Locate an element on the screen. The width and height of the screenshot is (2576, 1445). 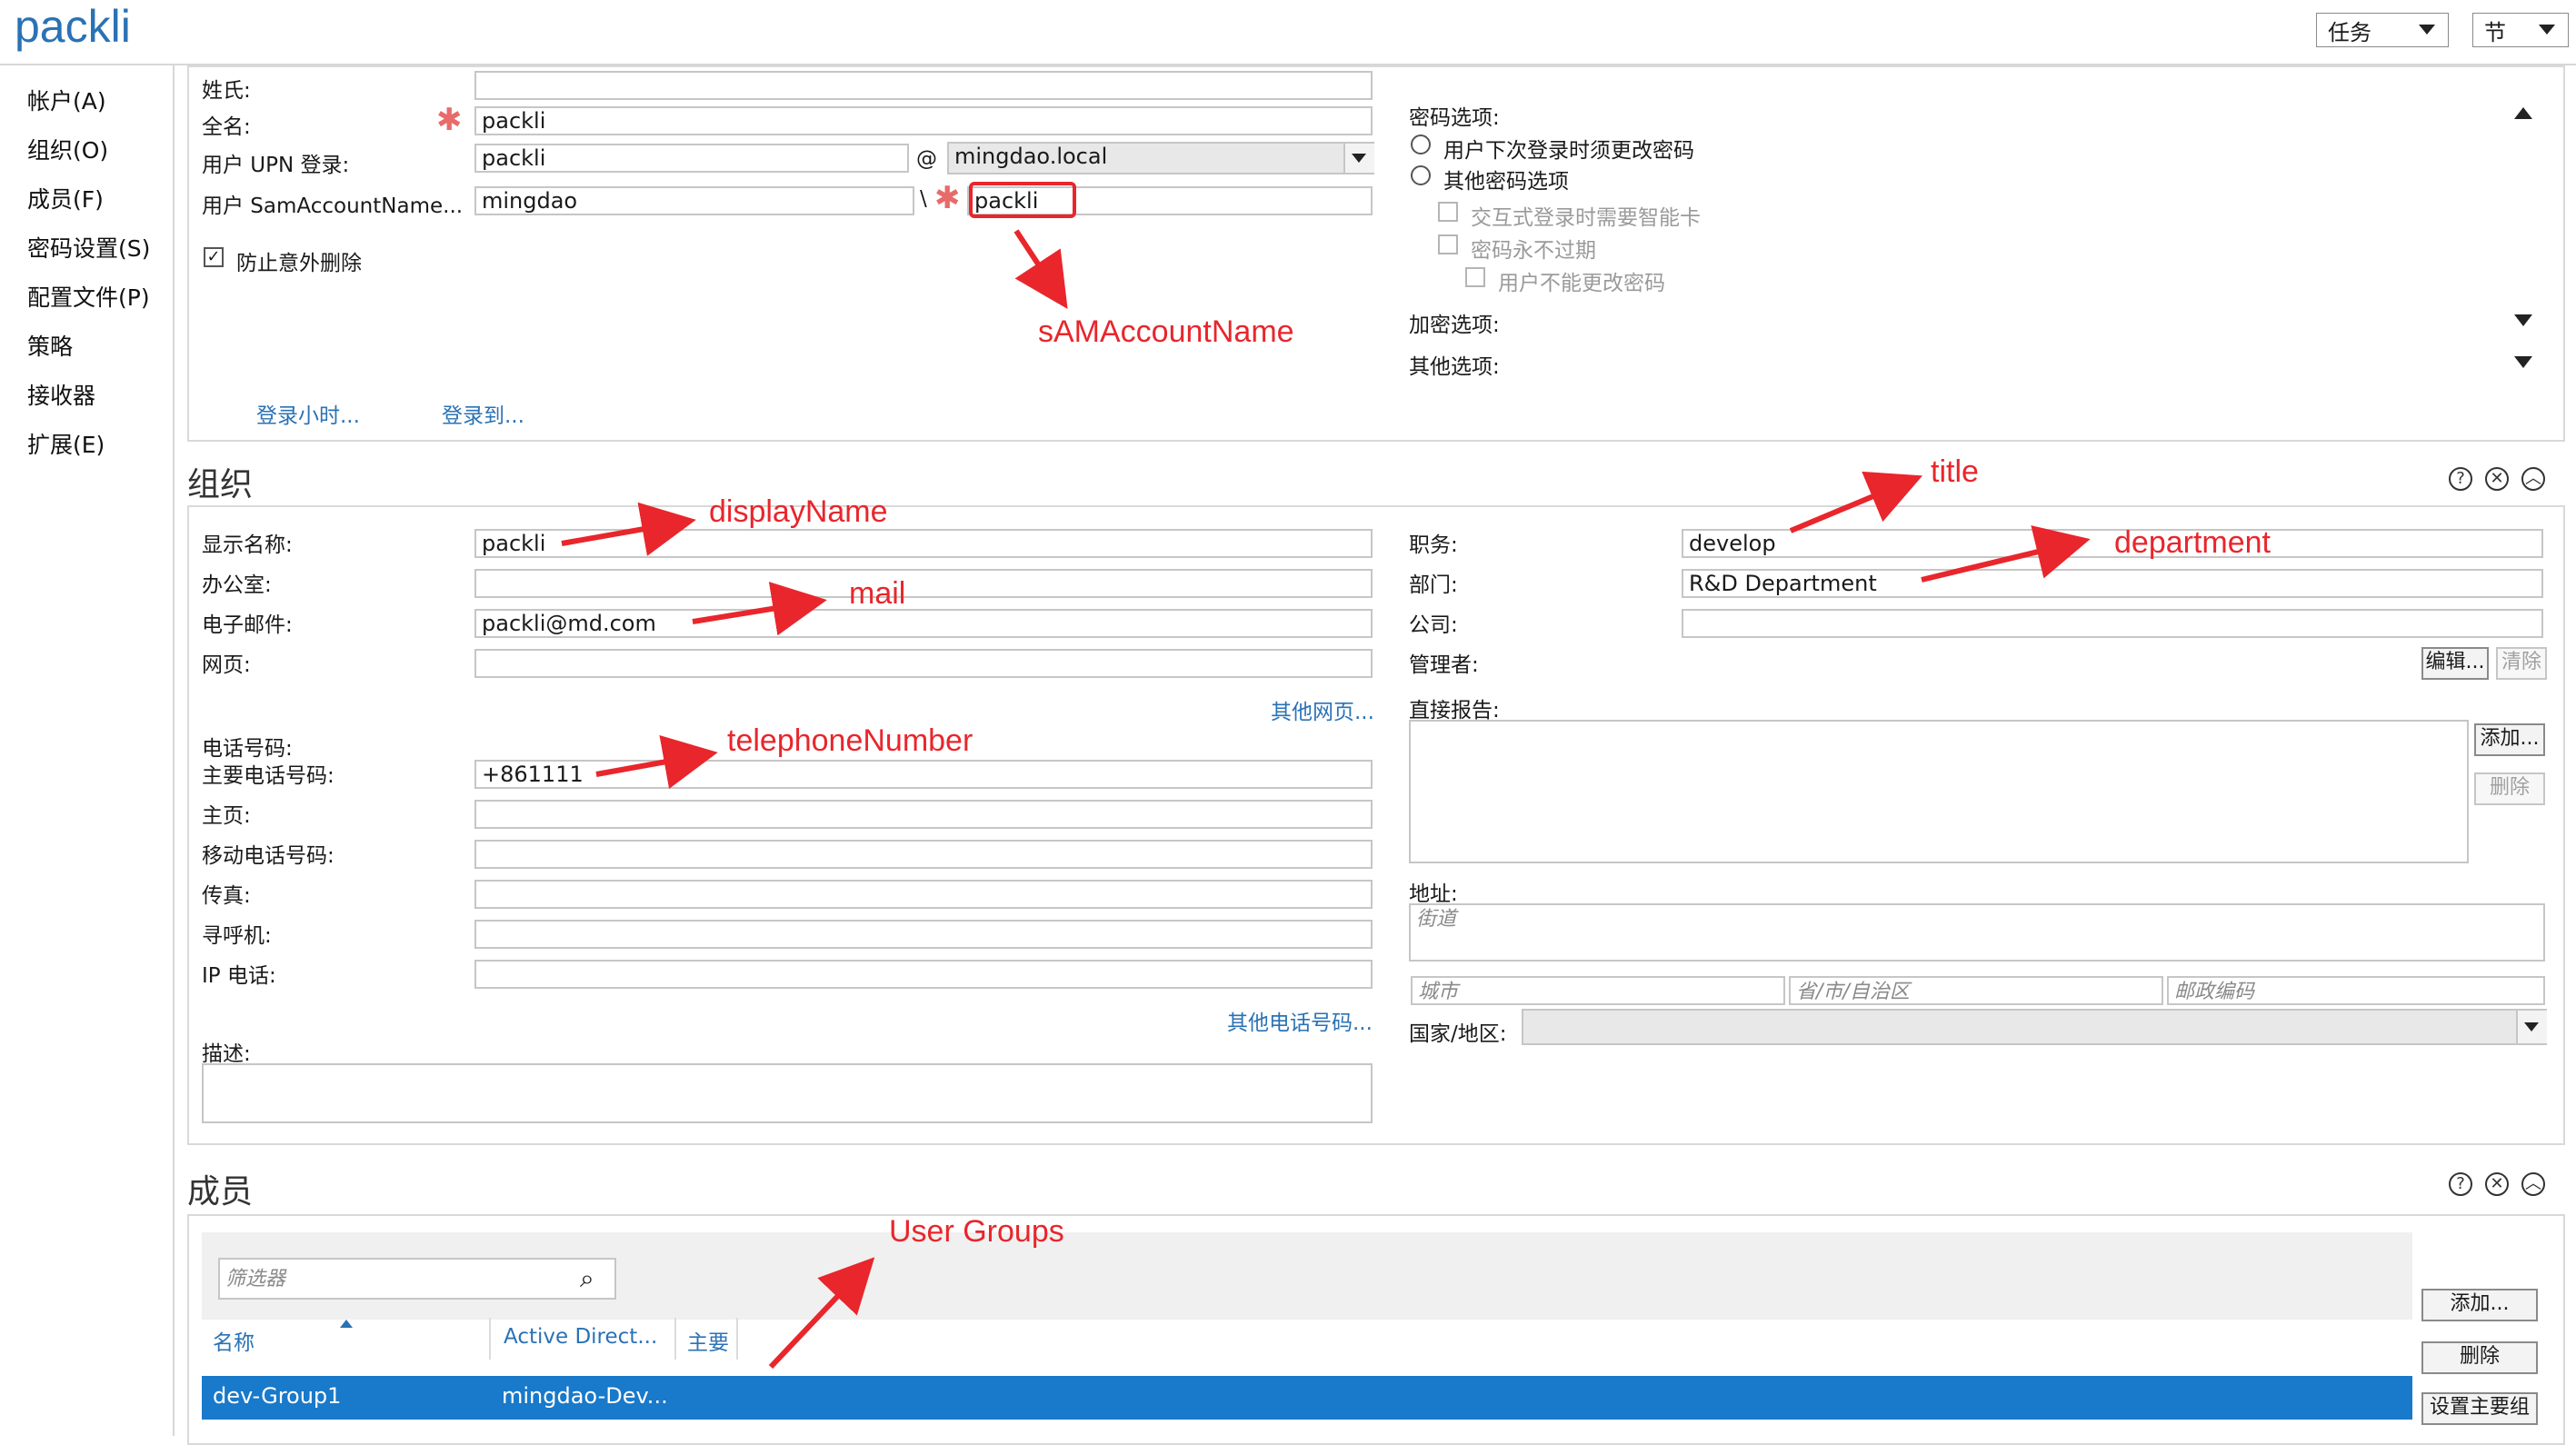
annotation-department: department is located at coordinates (2192, 542).